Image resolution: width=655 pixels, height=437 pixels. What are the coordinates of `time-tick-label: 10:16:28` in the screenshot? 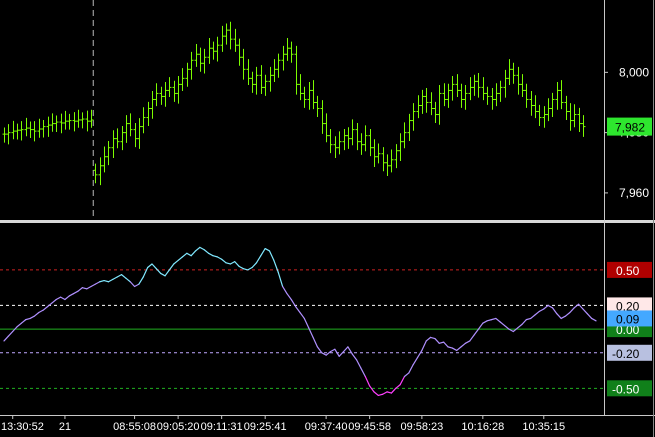 It's located at (482, 427).